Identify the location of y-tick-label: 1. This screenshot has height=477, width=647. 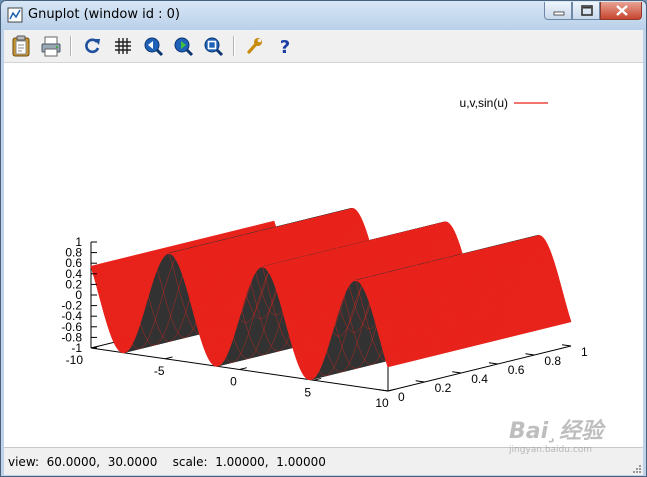
(584, 352).